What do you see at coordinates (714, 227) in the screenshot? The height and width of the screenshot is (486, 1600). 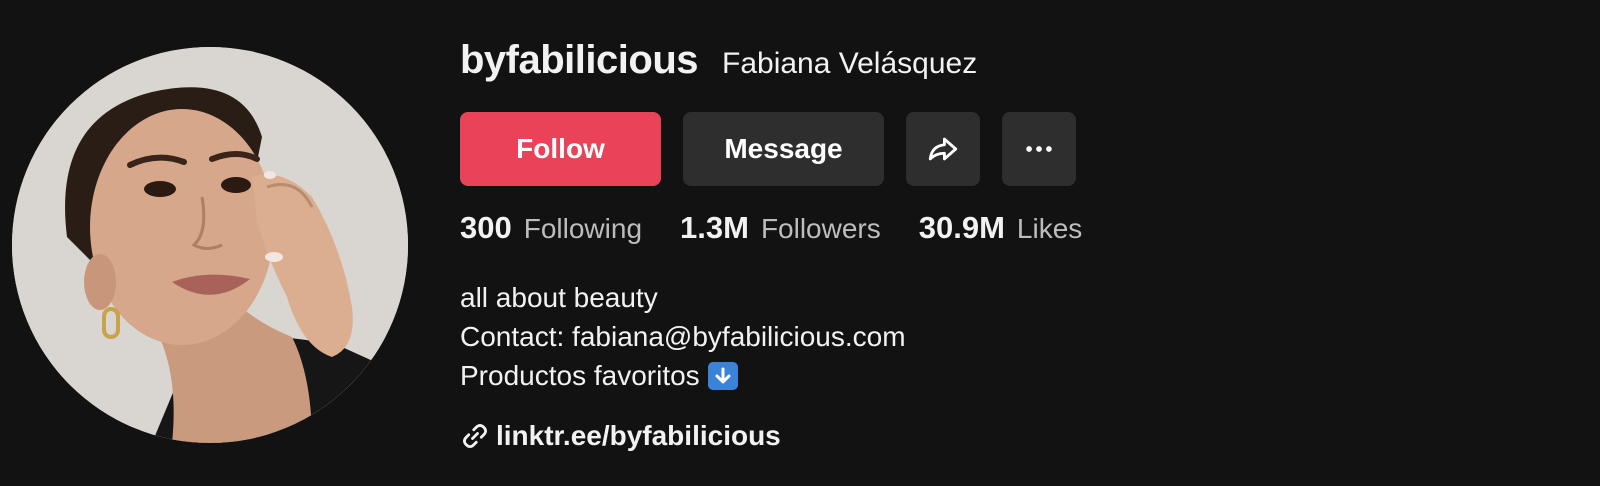 I see `stat-value: 1.3M` at bounding box center [714, 227].